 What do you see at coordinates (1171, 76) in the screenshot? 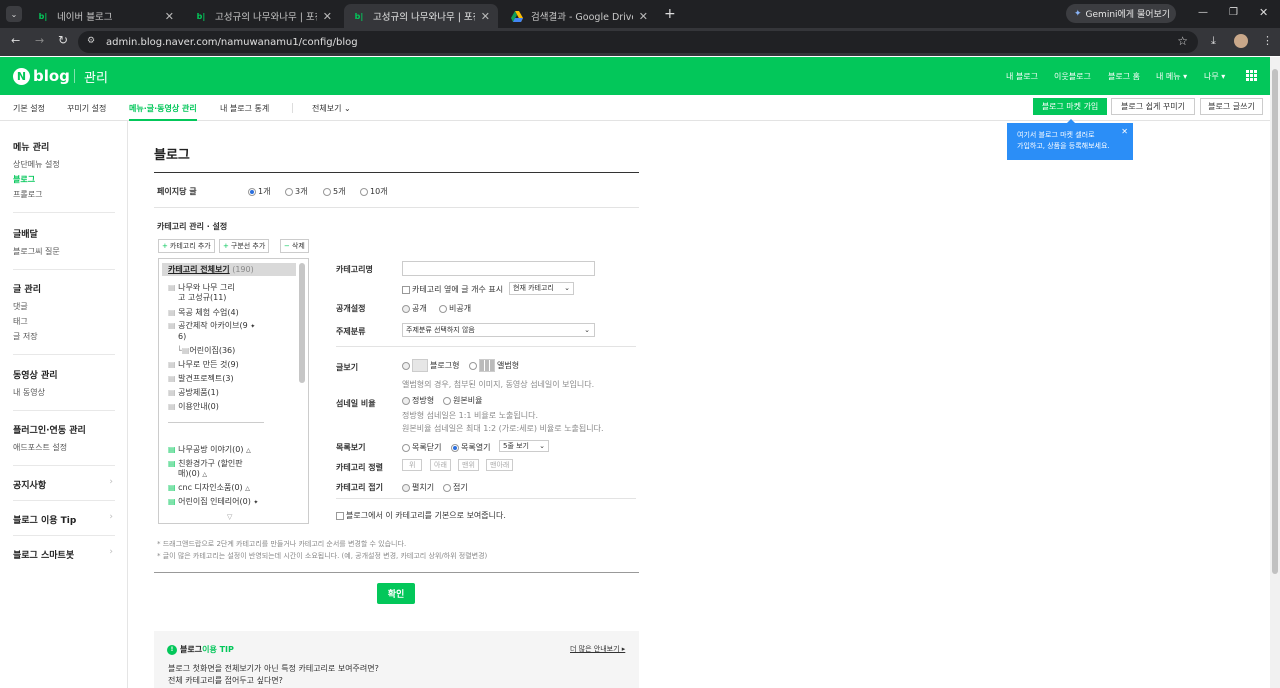
I see `header-link-my-menu: 내 메뉴 ▾` at bounding box center [1171, 76].